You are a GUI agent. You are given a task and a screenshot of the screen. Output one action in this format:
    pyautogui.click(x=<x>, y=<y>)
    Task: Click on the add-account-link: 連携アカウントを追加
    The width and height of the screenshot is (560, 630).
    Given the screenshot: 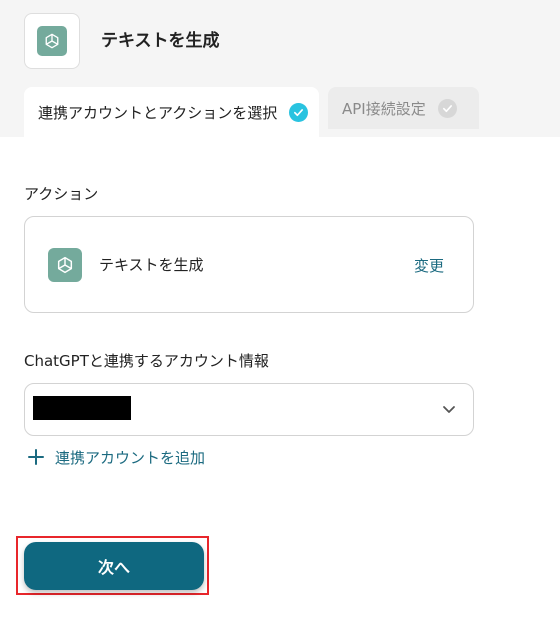 What is the action you would take?
    pyautogui.click(x=116, y=457)
    